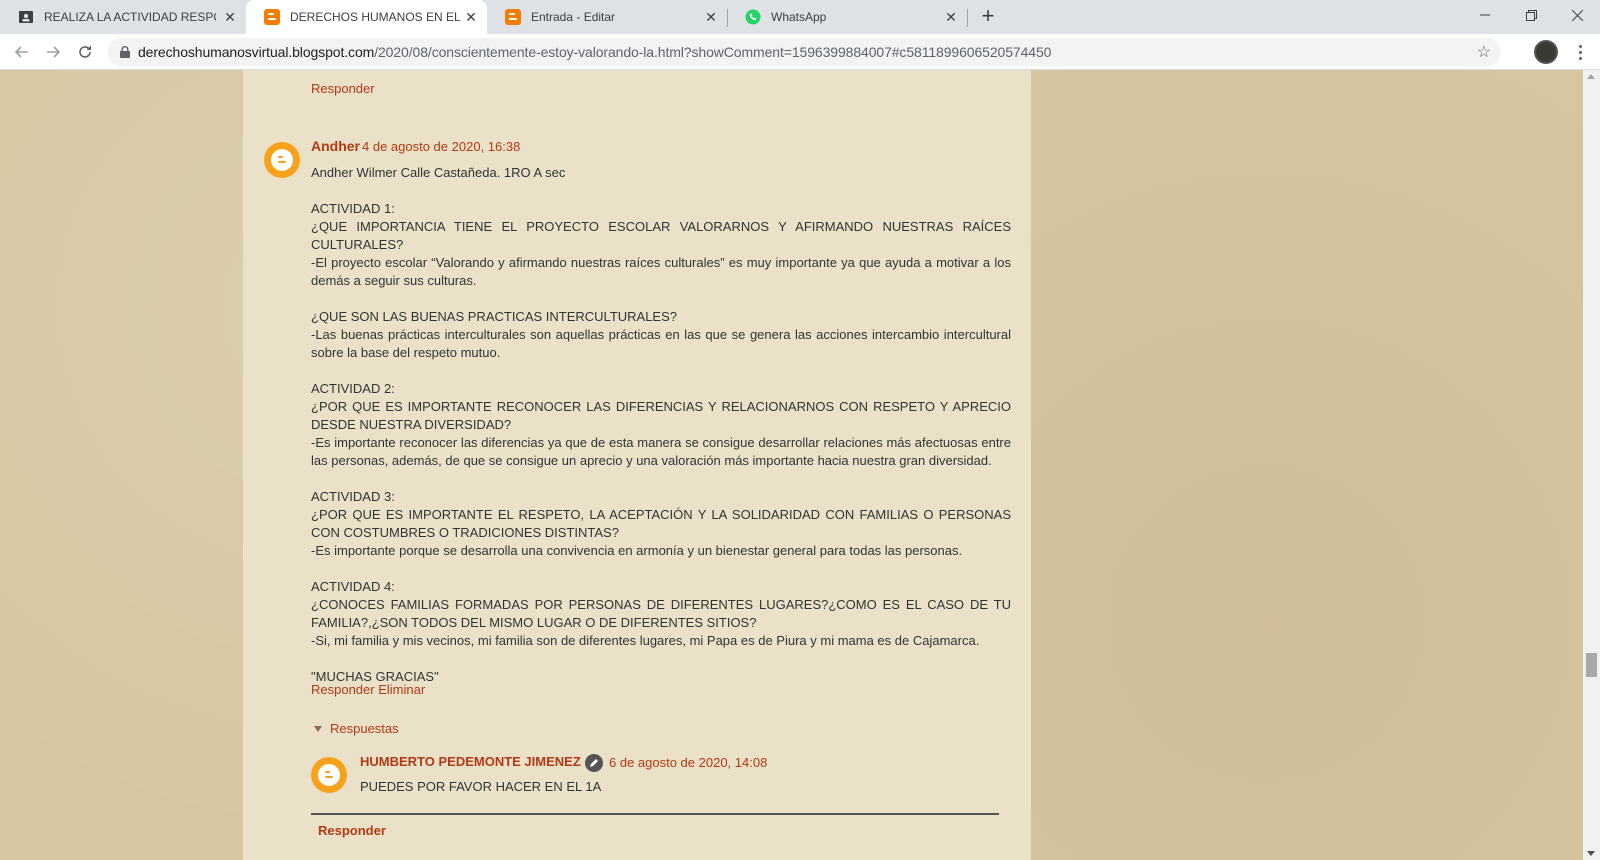 The height and width of the screenshot is (860, 1600). Describe the element at coordinates (353, 496) in the screenshot. I see `comment-line: ACTIVIDAD 3:` at that location.